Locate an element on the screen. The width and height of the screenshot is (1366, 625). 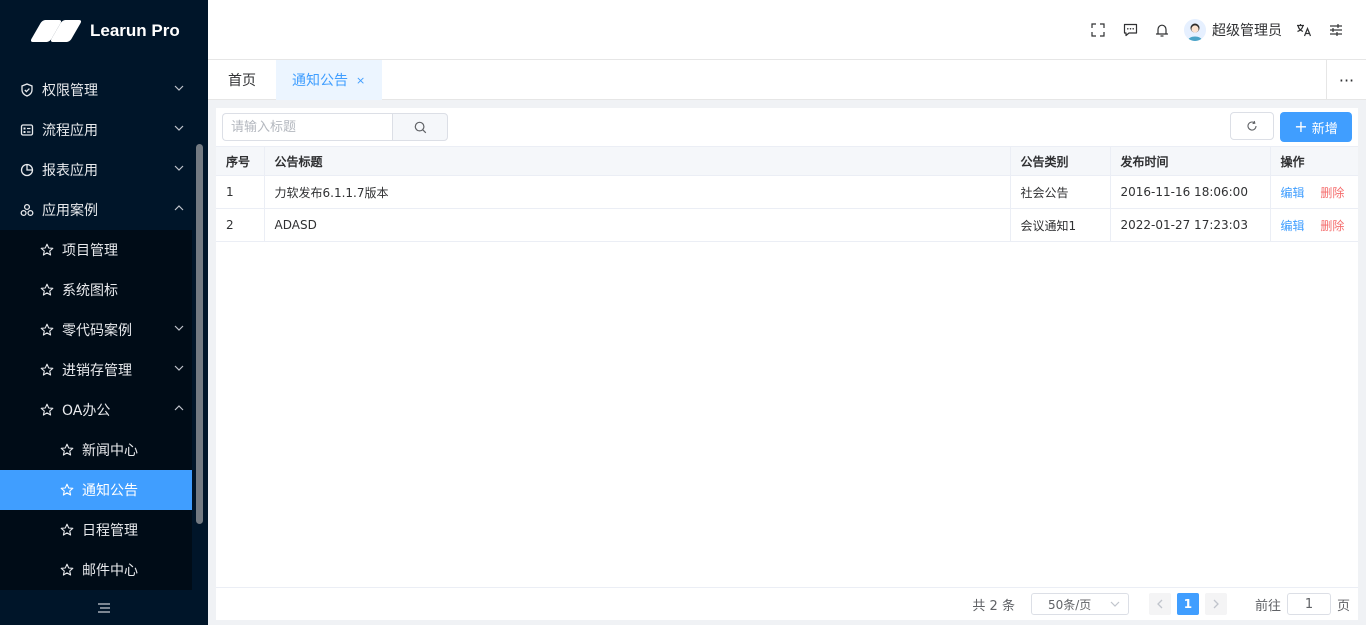
search-bar is located at coordinates (335, 127).